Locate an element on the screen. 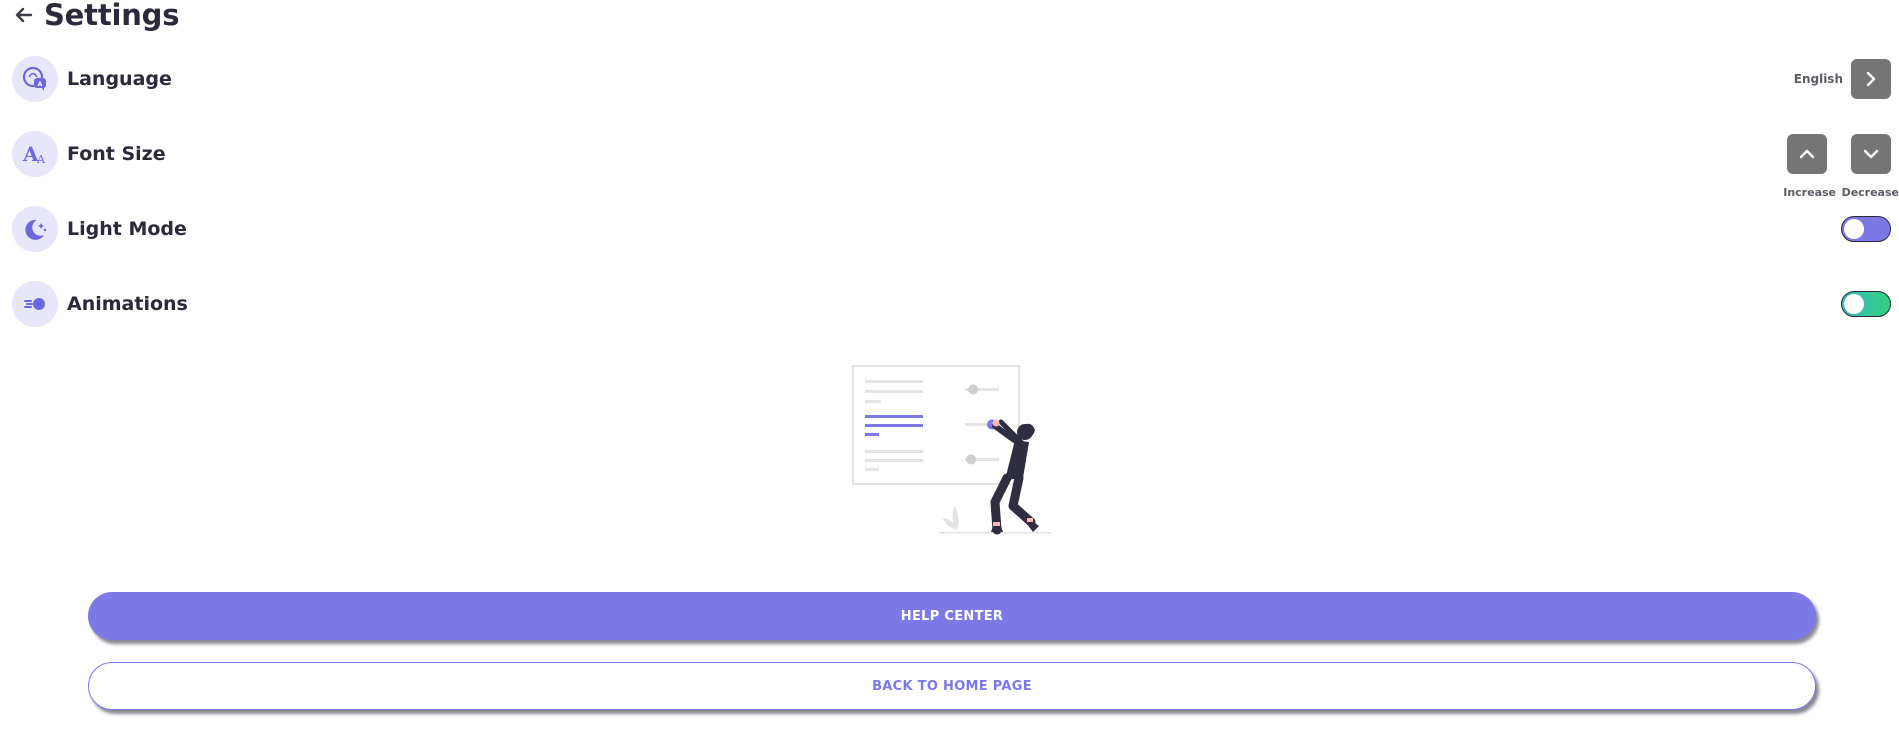 The image size is (1899, 734). language-select-button is located at coordinates (1871, 79).